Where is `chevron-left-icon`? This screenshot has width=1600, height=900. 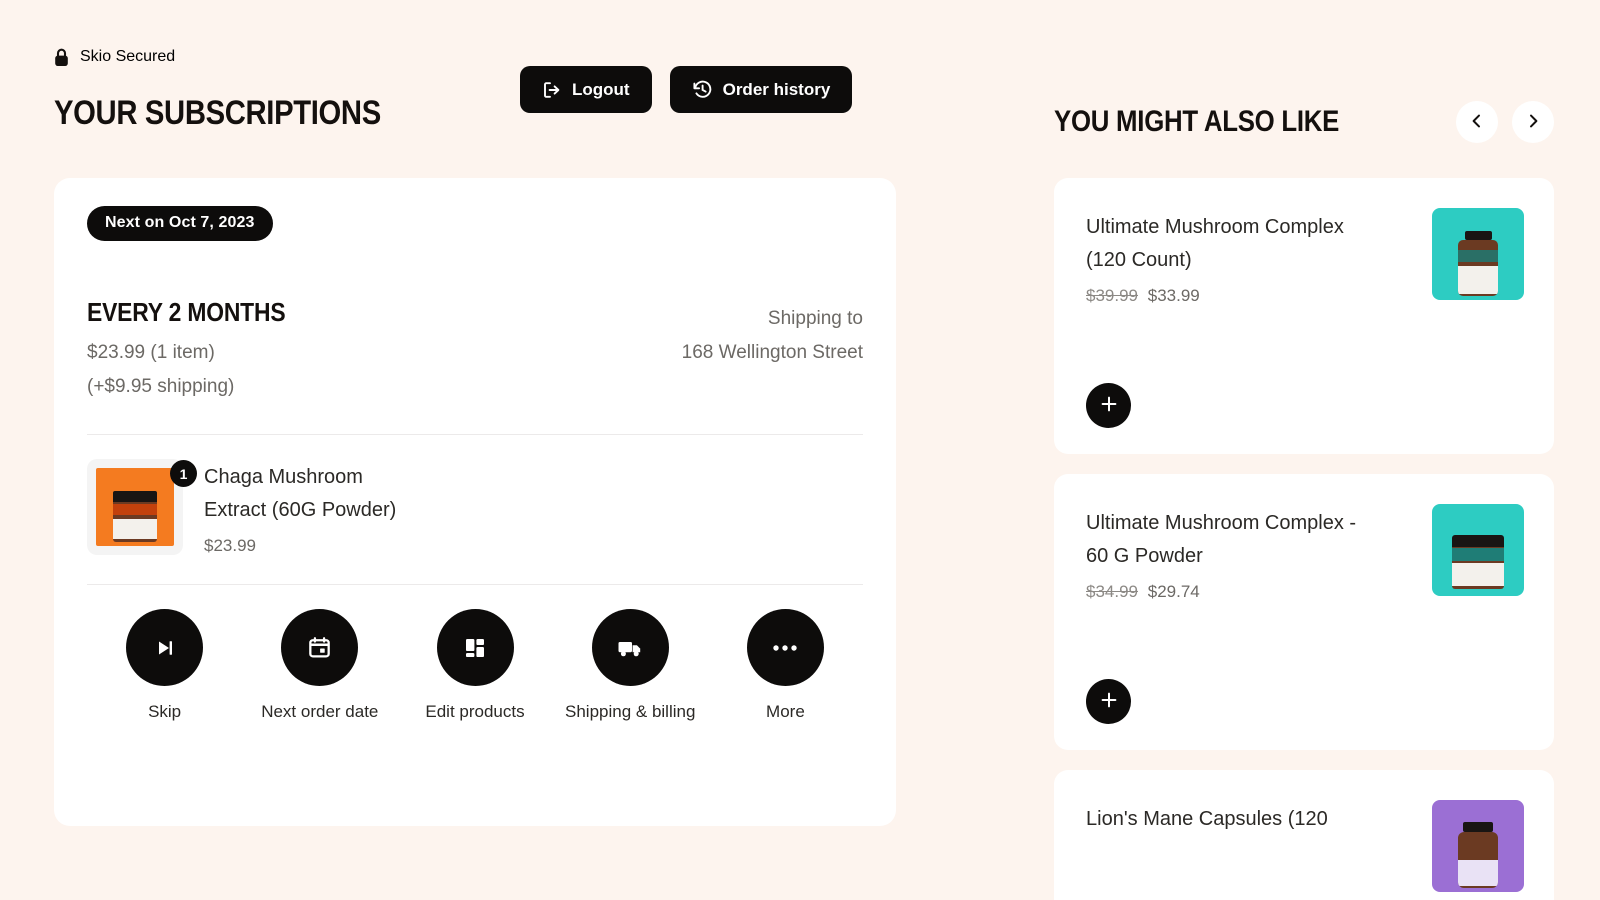
chevron-left-icon is located at coordinates (1477, 122).